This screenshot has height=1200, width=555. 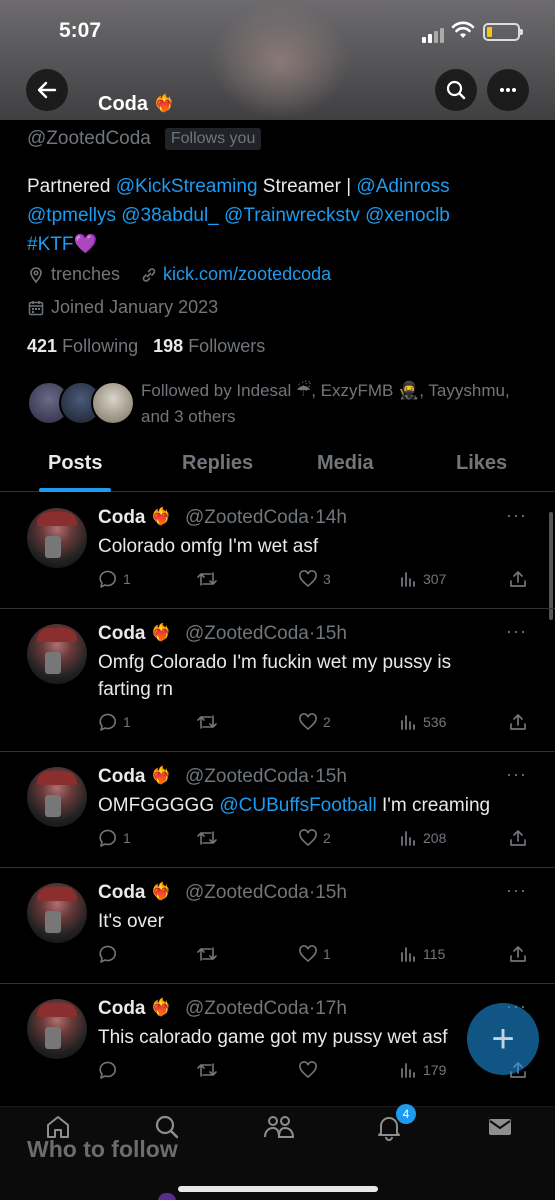 I want to click on post-mention-link: @CUBuffsFootball, so click(x=297, y=805).